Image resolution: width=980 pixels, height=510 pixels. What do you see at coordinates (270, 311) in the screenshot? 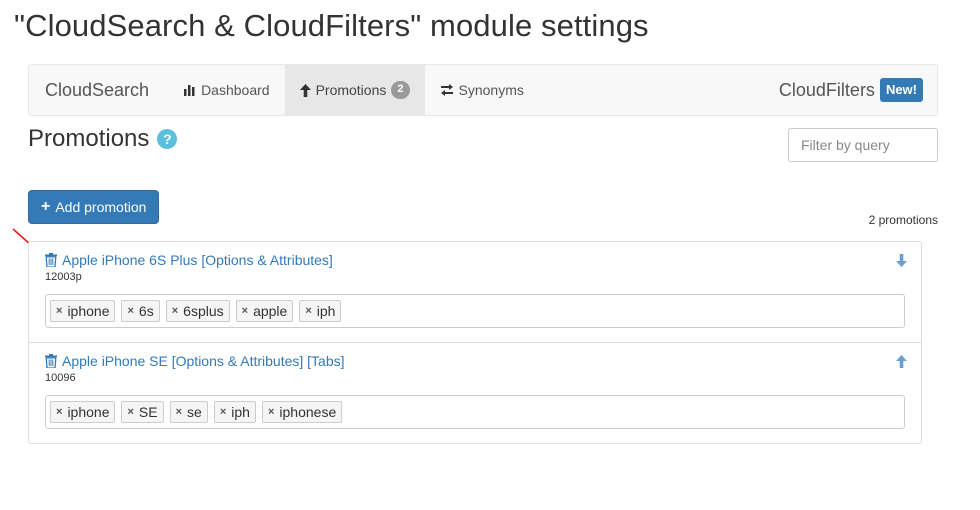
I see `tag-label: apple` at bounding box center [270, 311].